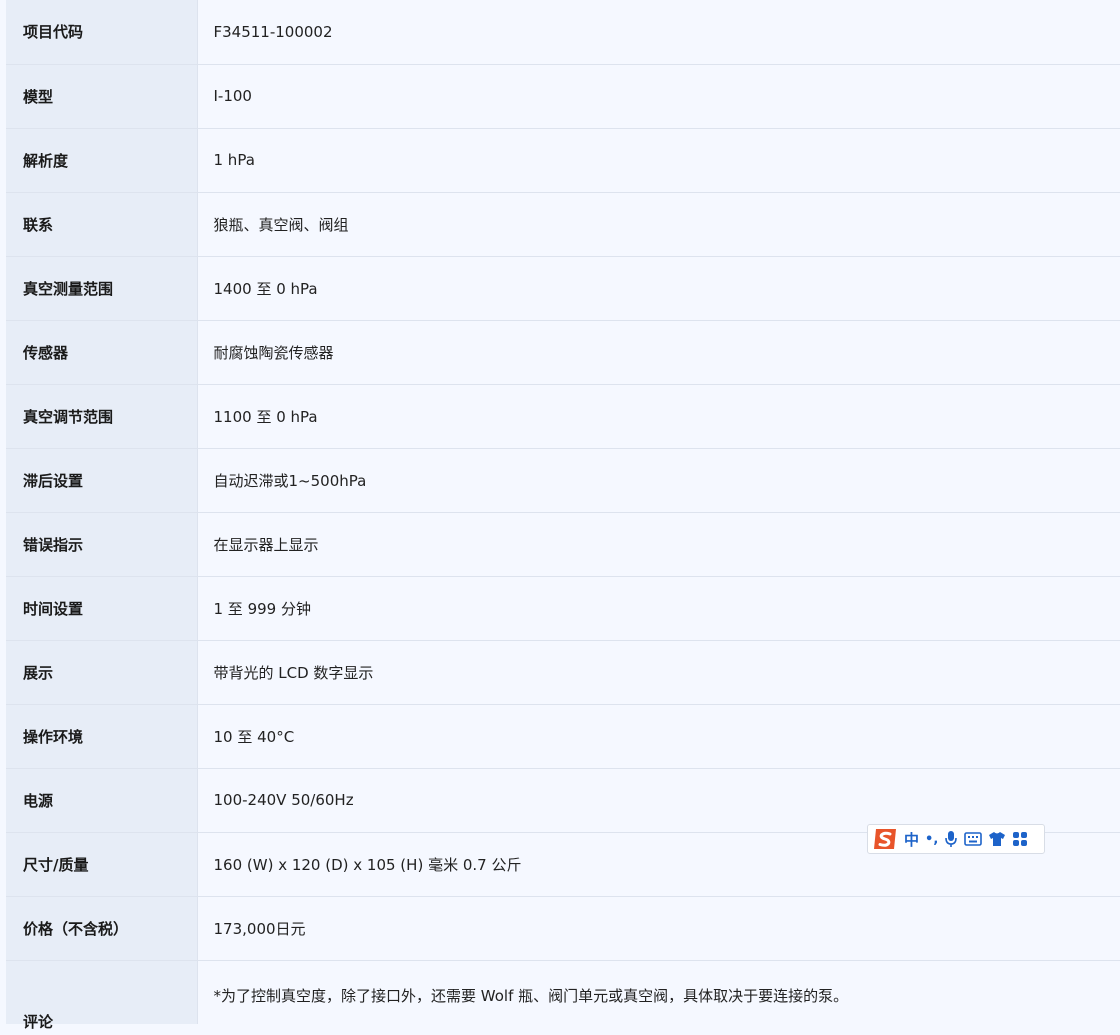 The height and width of the screenshot is (1035, 1120). Describe the element at coordinates (56, 864) in the screenshot. I see `spec-label-text: 尺寸/质量` at that location.